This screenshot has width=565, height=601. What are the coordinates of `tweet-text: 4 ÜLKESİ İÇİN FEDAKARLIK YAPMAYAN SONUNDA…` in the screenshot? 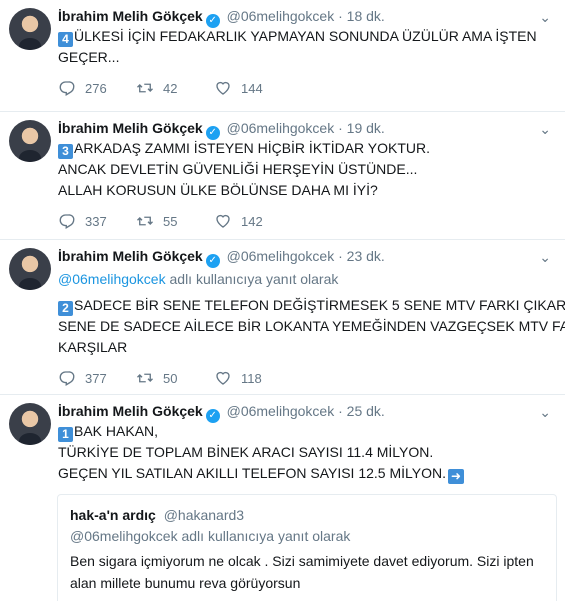 It's located at (306, 47).